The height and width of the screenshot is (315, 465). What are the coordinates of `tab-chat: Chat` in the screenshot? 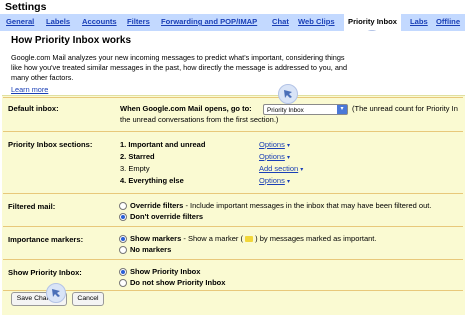 It's located at (280, 21).